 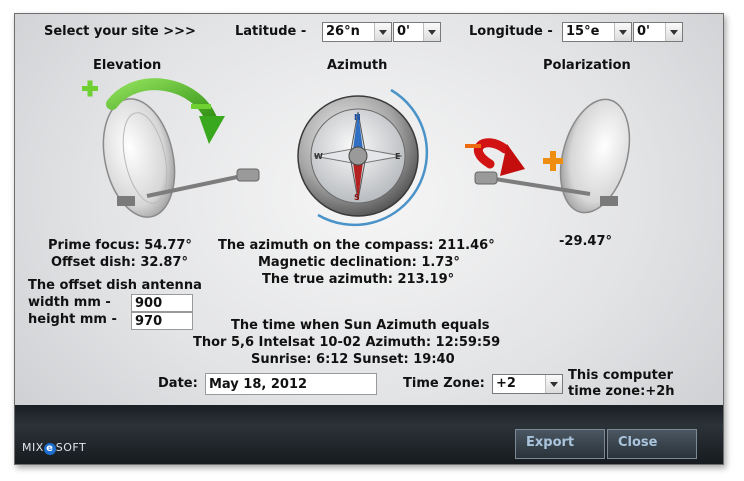 I want to click on height-label: height mm -, so click(x=72, y=319).